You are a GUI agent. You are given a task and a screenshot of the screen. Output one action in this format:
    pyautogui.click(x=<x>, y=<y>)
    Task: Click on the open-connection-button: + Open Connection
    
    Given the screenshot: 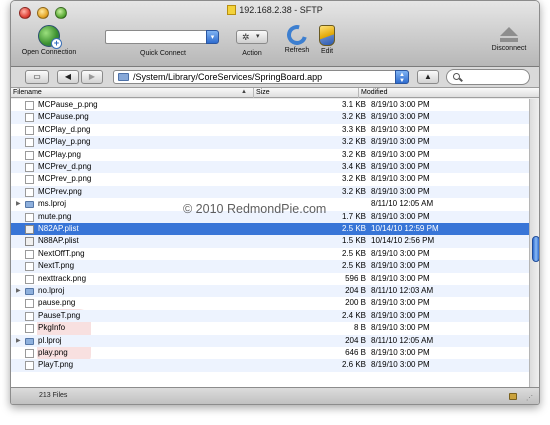 What is the action you would take?
    pyautogui.click(x=49, y=40)
    